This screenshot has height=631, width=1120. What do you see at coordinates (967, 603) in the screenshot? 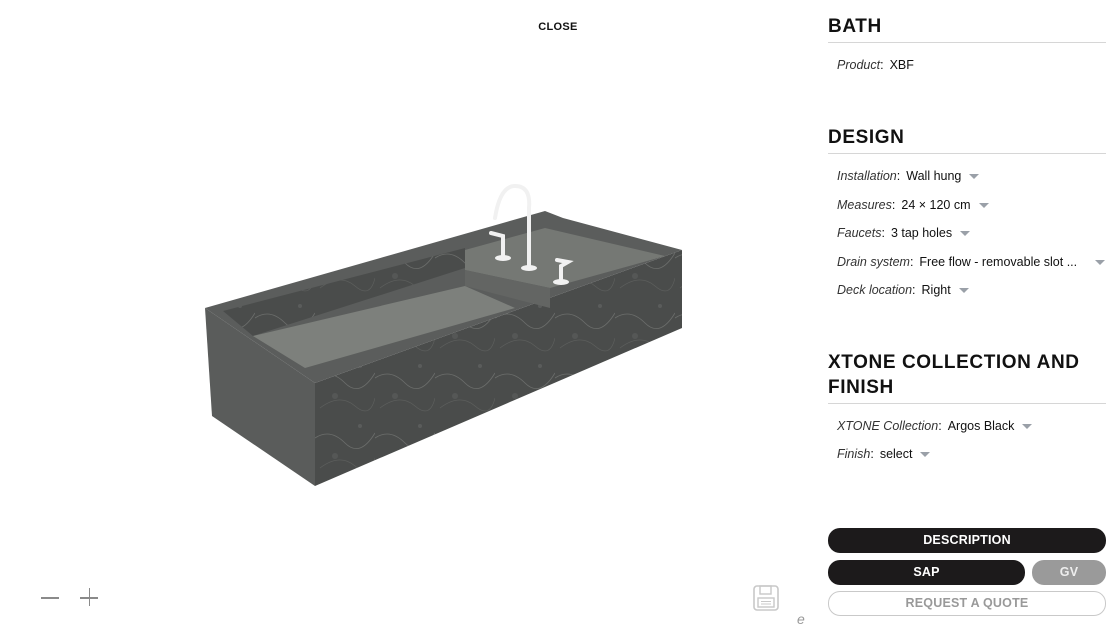
I see `request-quote-button: REQUEST A QUOTE` at bounding box center [967, 603].